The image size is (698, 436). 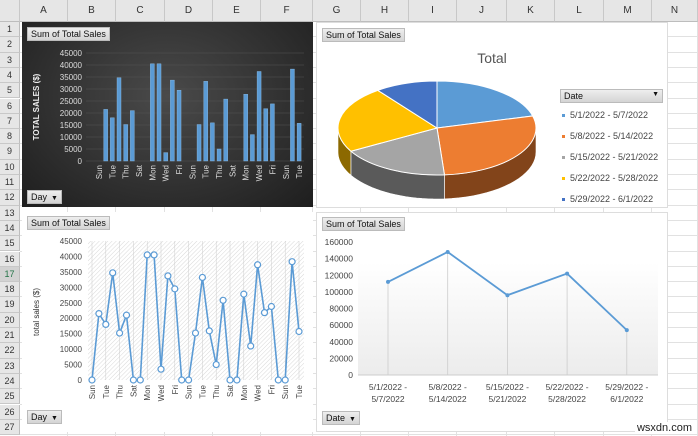 I want to click on column-header-G: G, so click(x=337, y=11).